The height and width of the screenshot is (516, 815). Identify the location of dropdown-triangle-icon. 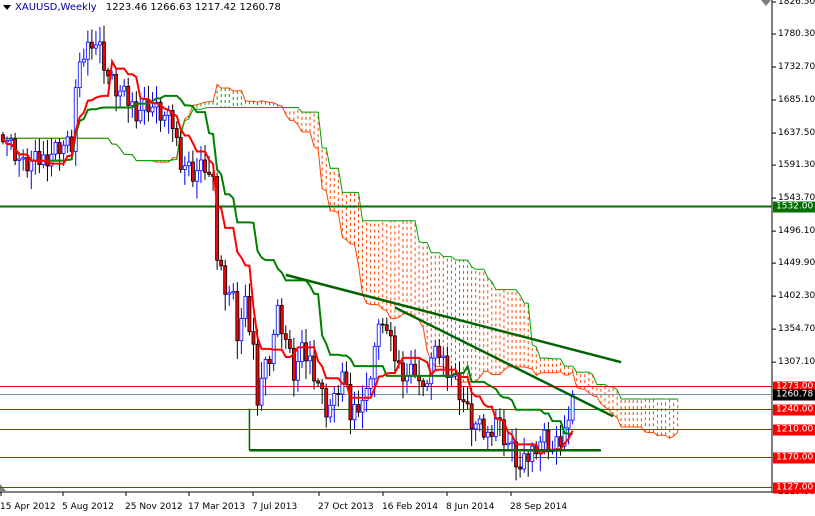
(7, 7).